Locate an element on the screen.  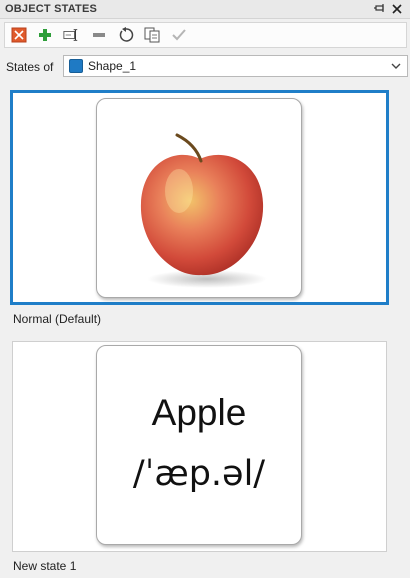
remove-icon is located at coordinates (99, 35).